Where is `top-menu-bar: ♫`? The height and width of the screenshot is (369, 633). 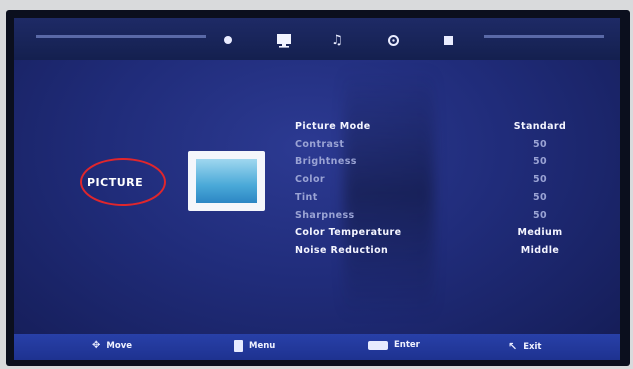
top-menu-bar: ♫ is located at coordinates (317, 39).